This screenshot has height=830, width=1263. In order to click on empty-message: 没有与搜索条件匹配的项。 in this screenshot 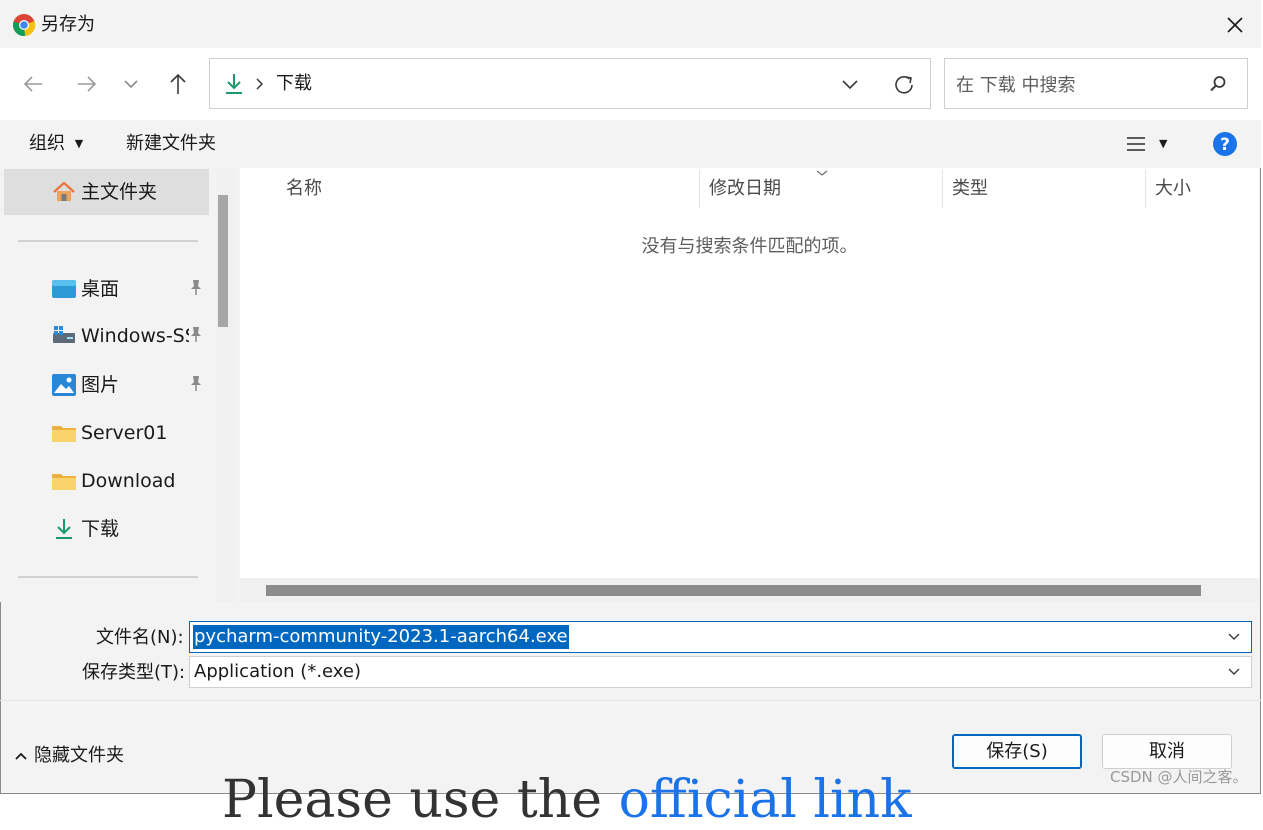, I will do `click(749, 246)`.